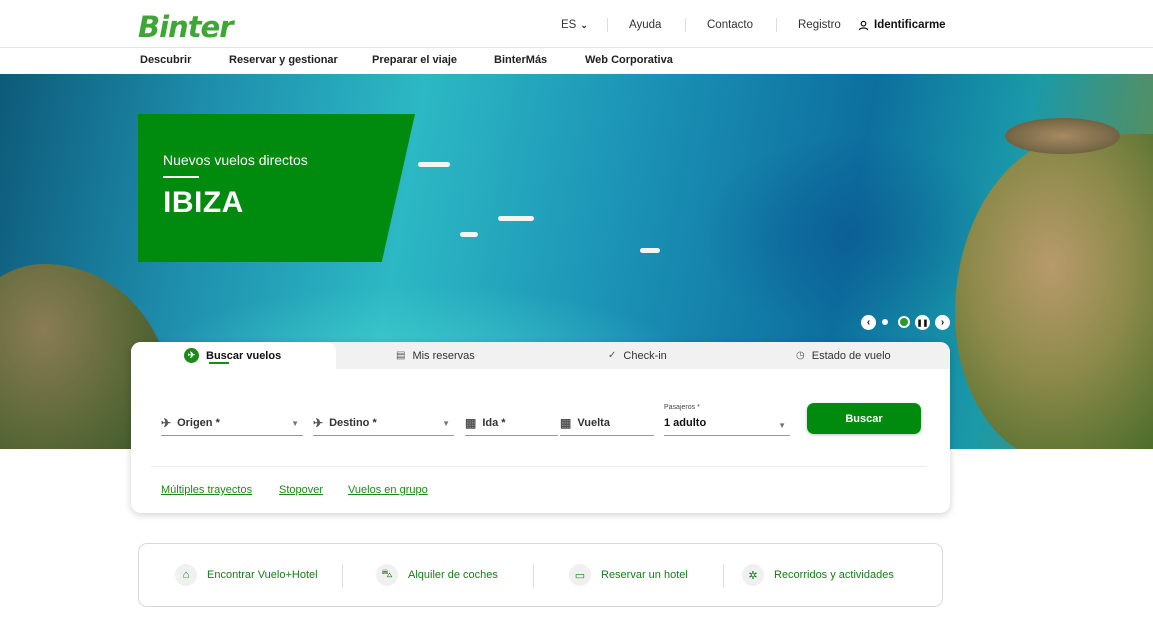  I want to click on register-link: Registro, so click(819, 25).